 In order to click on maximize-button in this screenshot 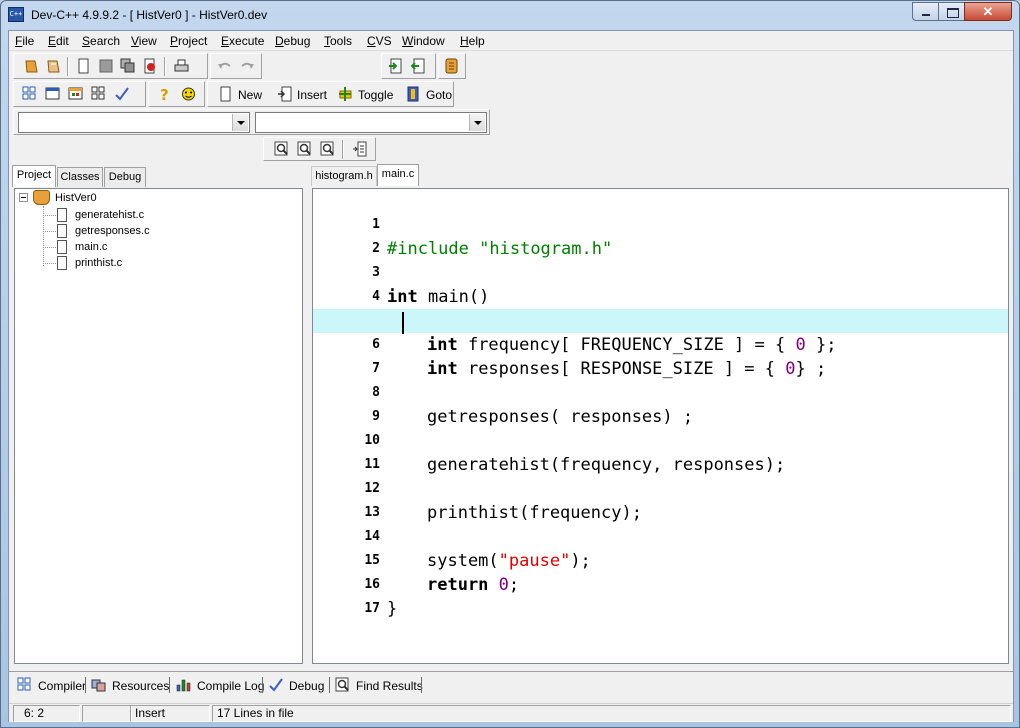, I will do `click(951, 11)`.